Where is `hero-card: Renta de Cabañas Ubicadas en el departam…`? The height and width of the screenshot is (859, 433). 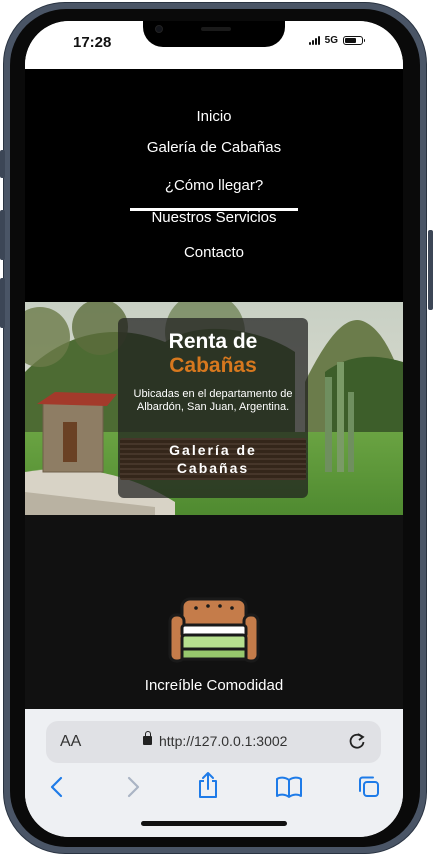 hero-card: Renta de Cabañas Ubicadas en el departam… is located at coordinates (213, 408).